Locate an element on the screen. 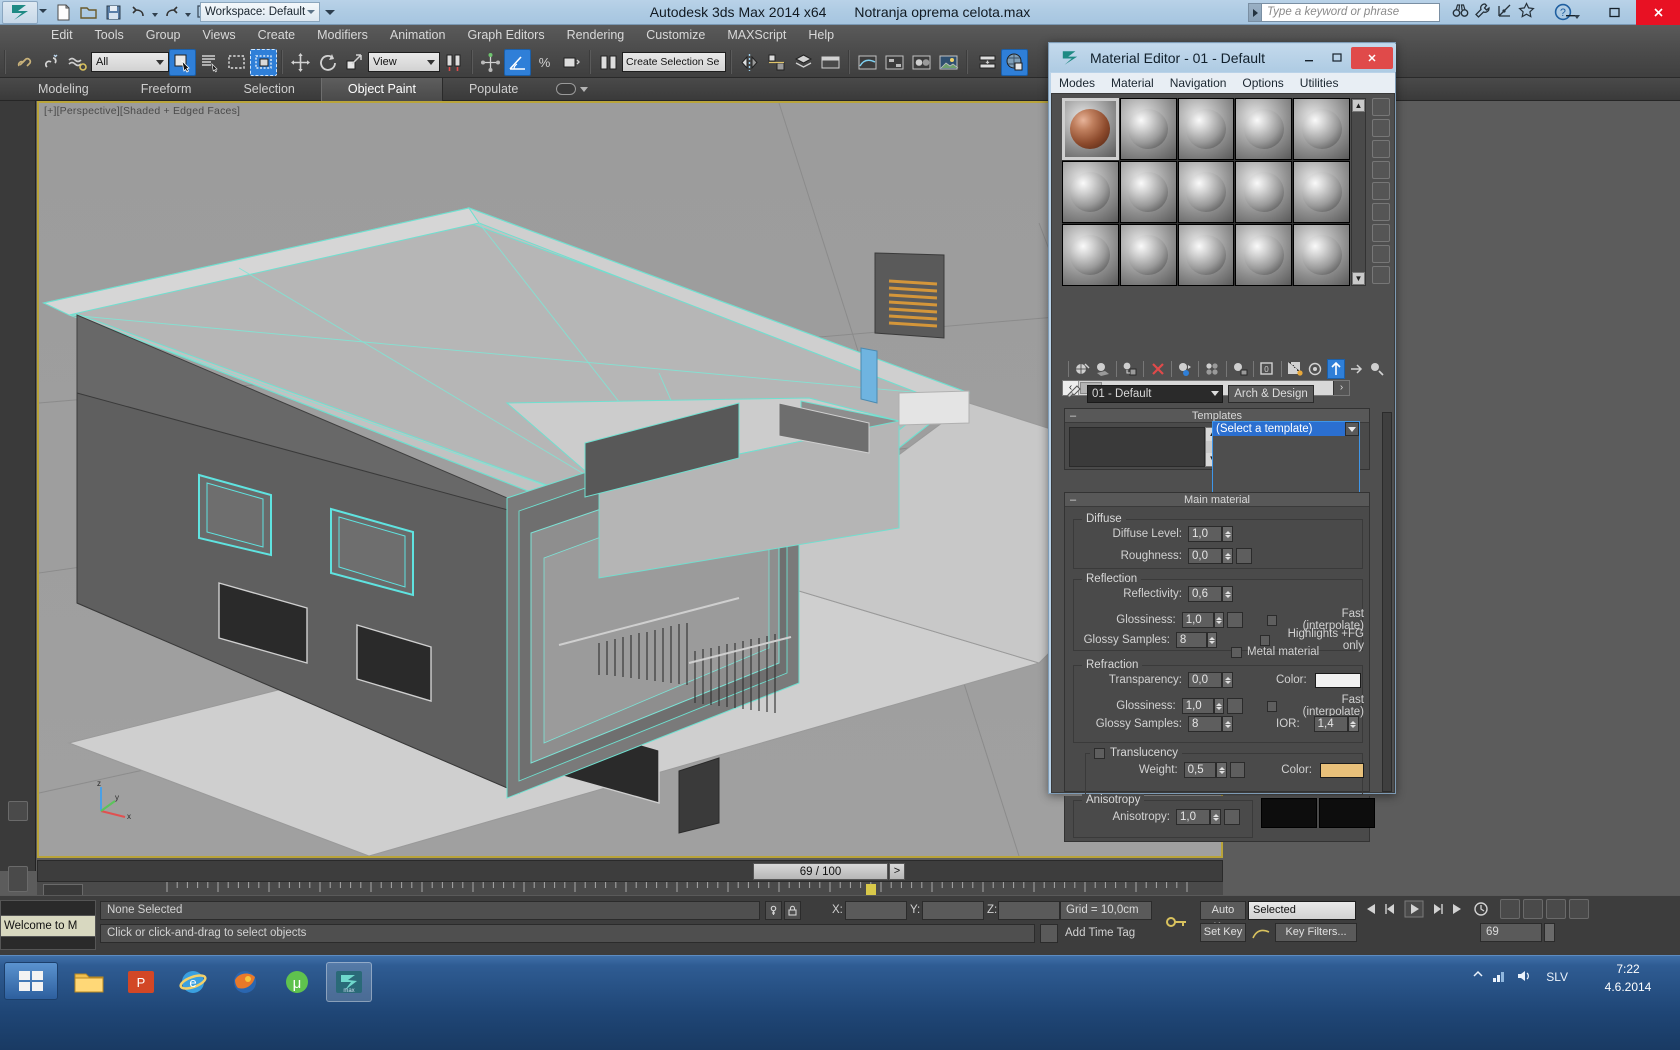 Image resolution: width=1680 pixels, height=1050 pixels. search-expand-icon is located at coordinates (1255, 12).